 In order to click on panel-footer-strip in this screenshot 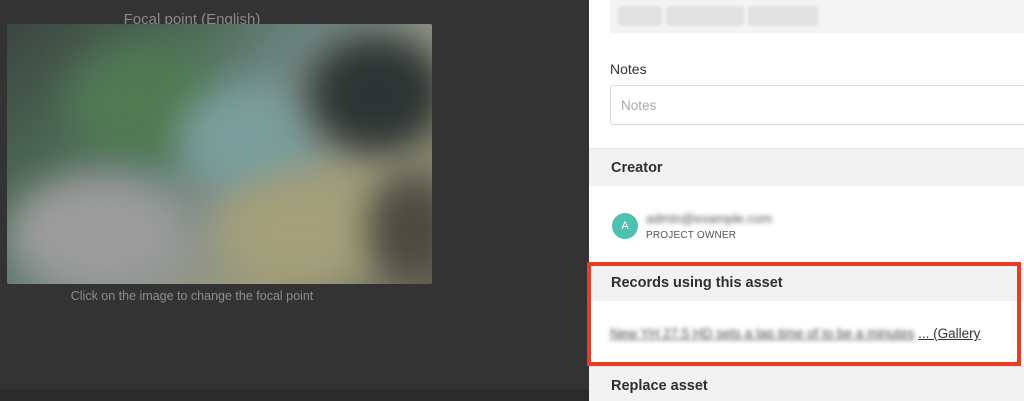, I will do `click(294, 395)`.